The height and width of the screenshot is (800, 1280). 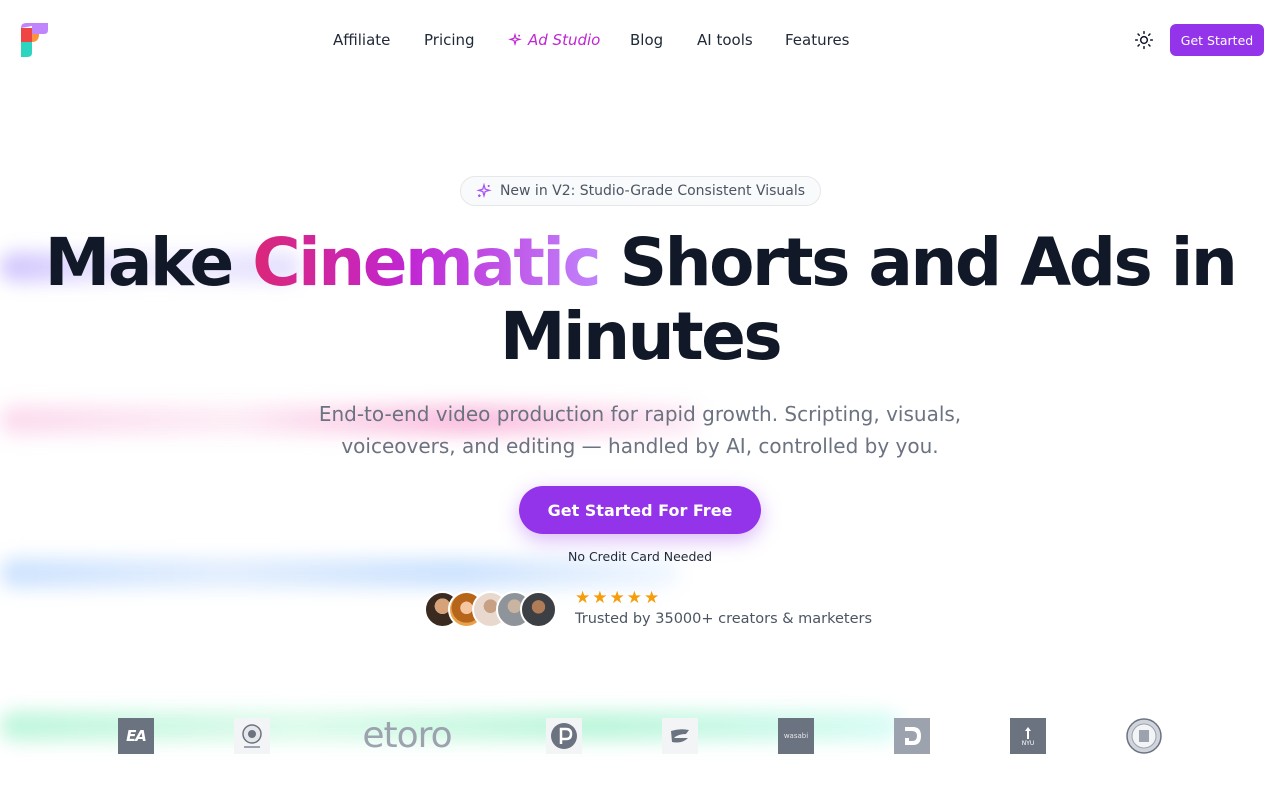 What do you see at coordinates (494, 610) in the screenshot?
I see `avatar-stack` at bounding box center [494, 610].